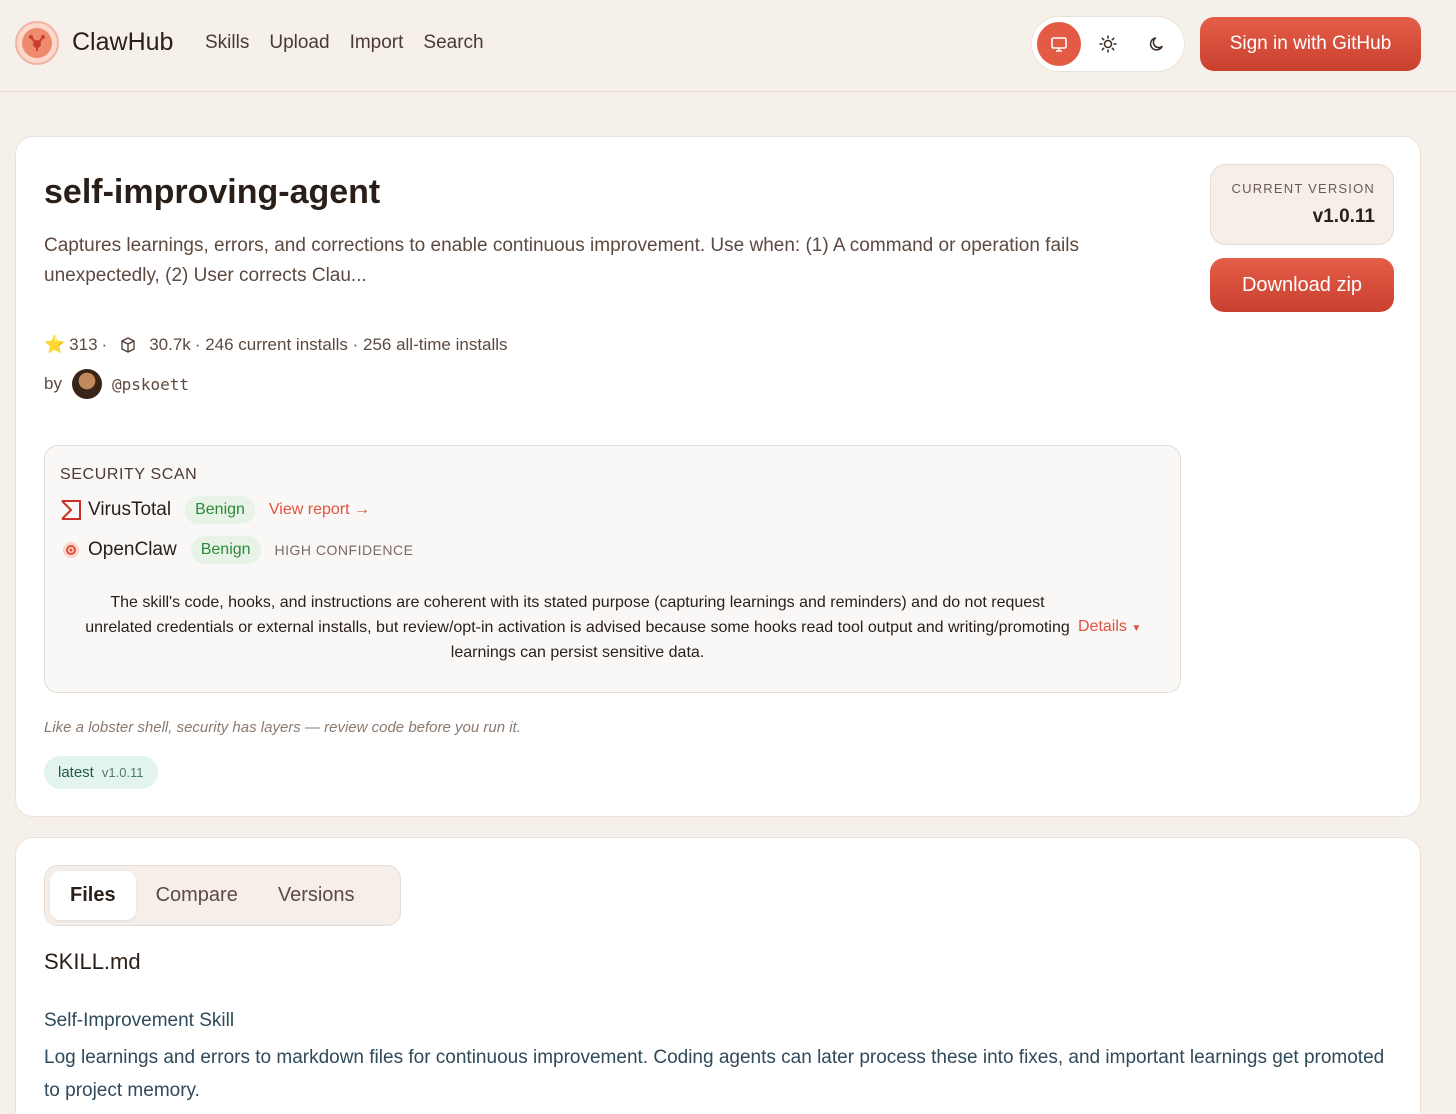  I want to click on author-avatar, so click(86, 384).